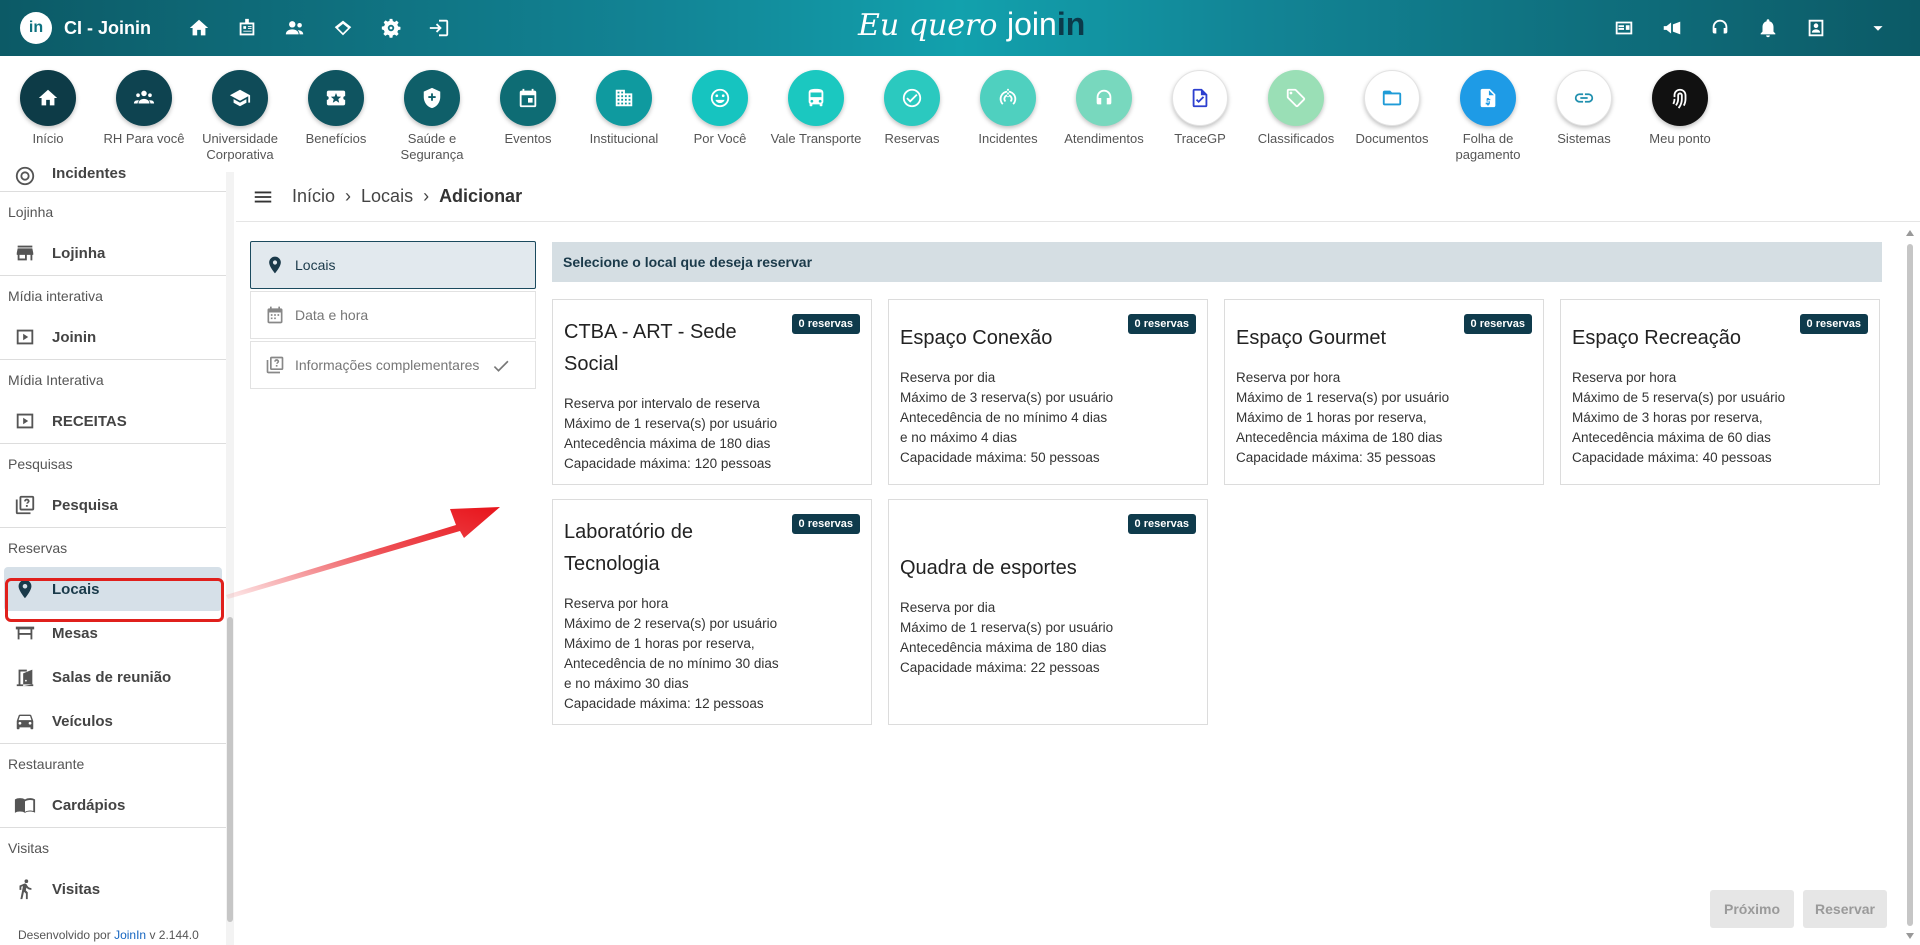  I want to click on sidebar-item-label: Lojinha, so click(79, 253).